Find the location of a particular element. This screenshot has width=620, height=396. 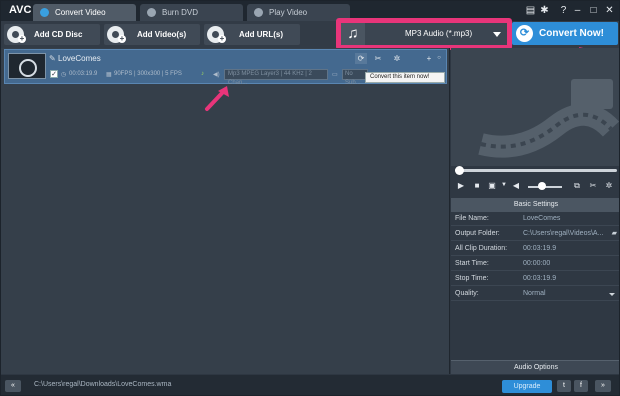

preview-area is located at coordinates (535, 107).